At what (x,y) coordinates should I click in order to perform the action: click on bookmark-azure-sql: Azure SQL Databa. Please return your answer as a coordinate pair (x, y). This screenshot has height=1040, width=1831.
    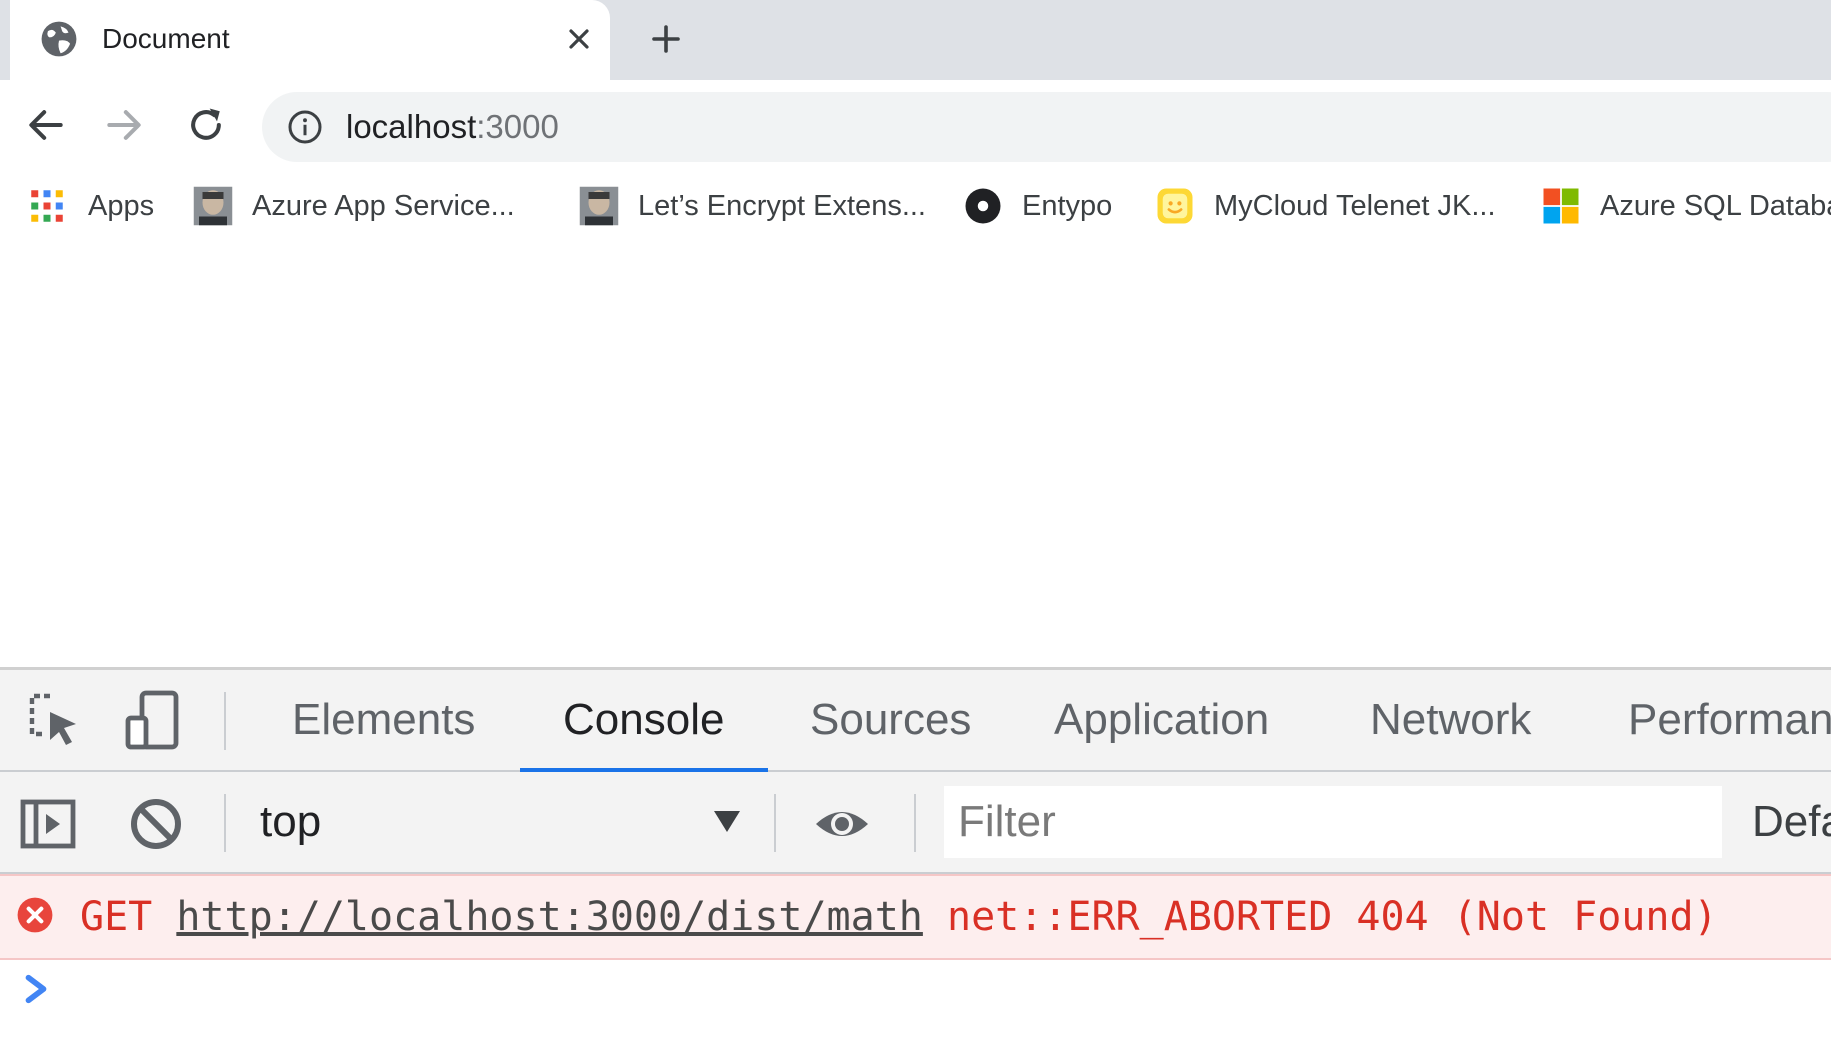
    Looking at the image, I should click on (1685, 206).